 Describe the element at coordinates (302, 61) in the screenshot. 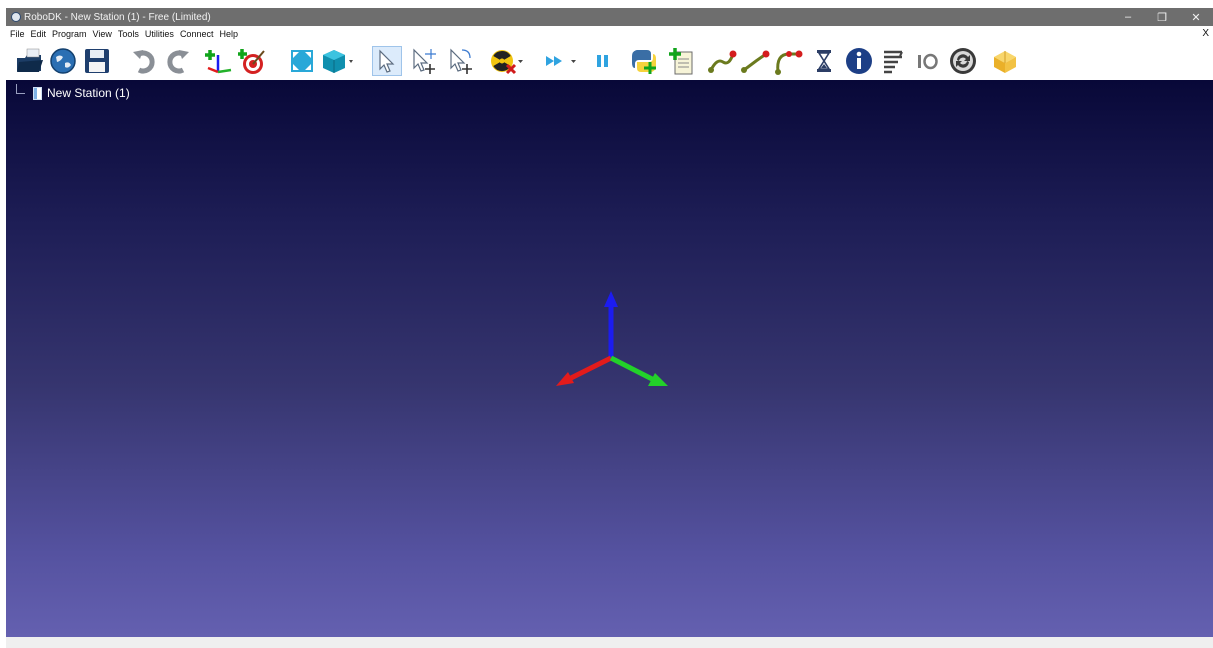

I see `fit-all-icon` at that location.